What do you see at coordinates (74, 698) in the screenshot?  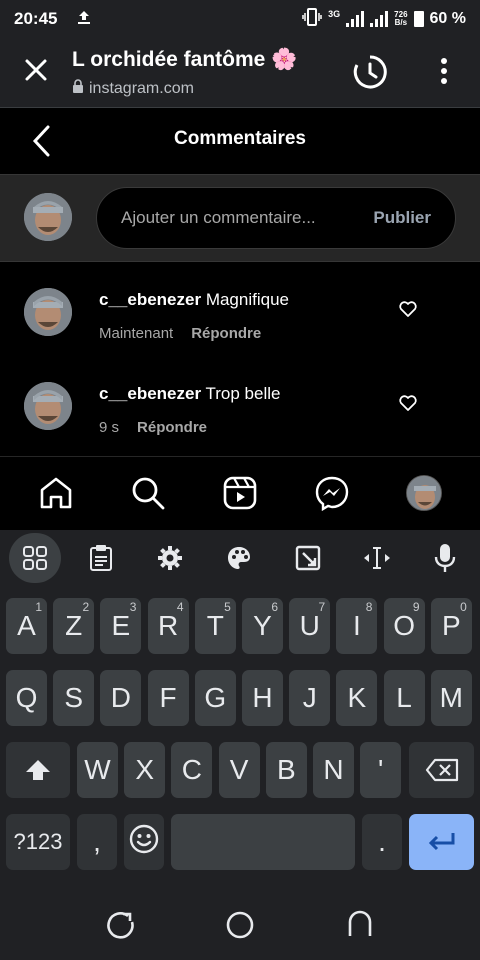 I see `key-s: S` at bounding box center [74, 698].